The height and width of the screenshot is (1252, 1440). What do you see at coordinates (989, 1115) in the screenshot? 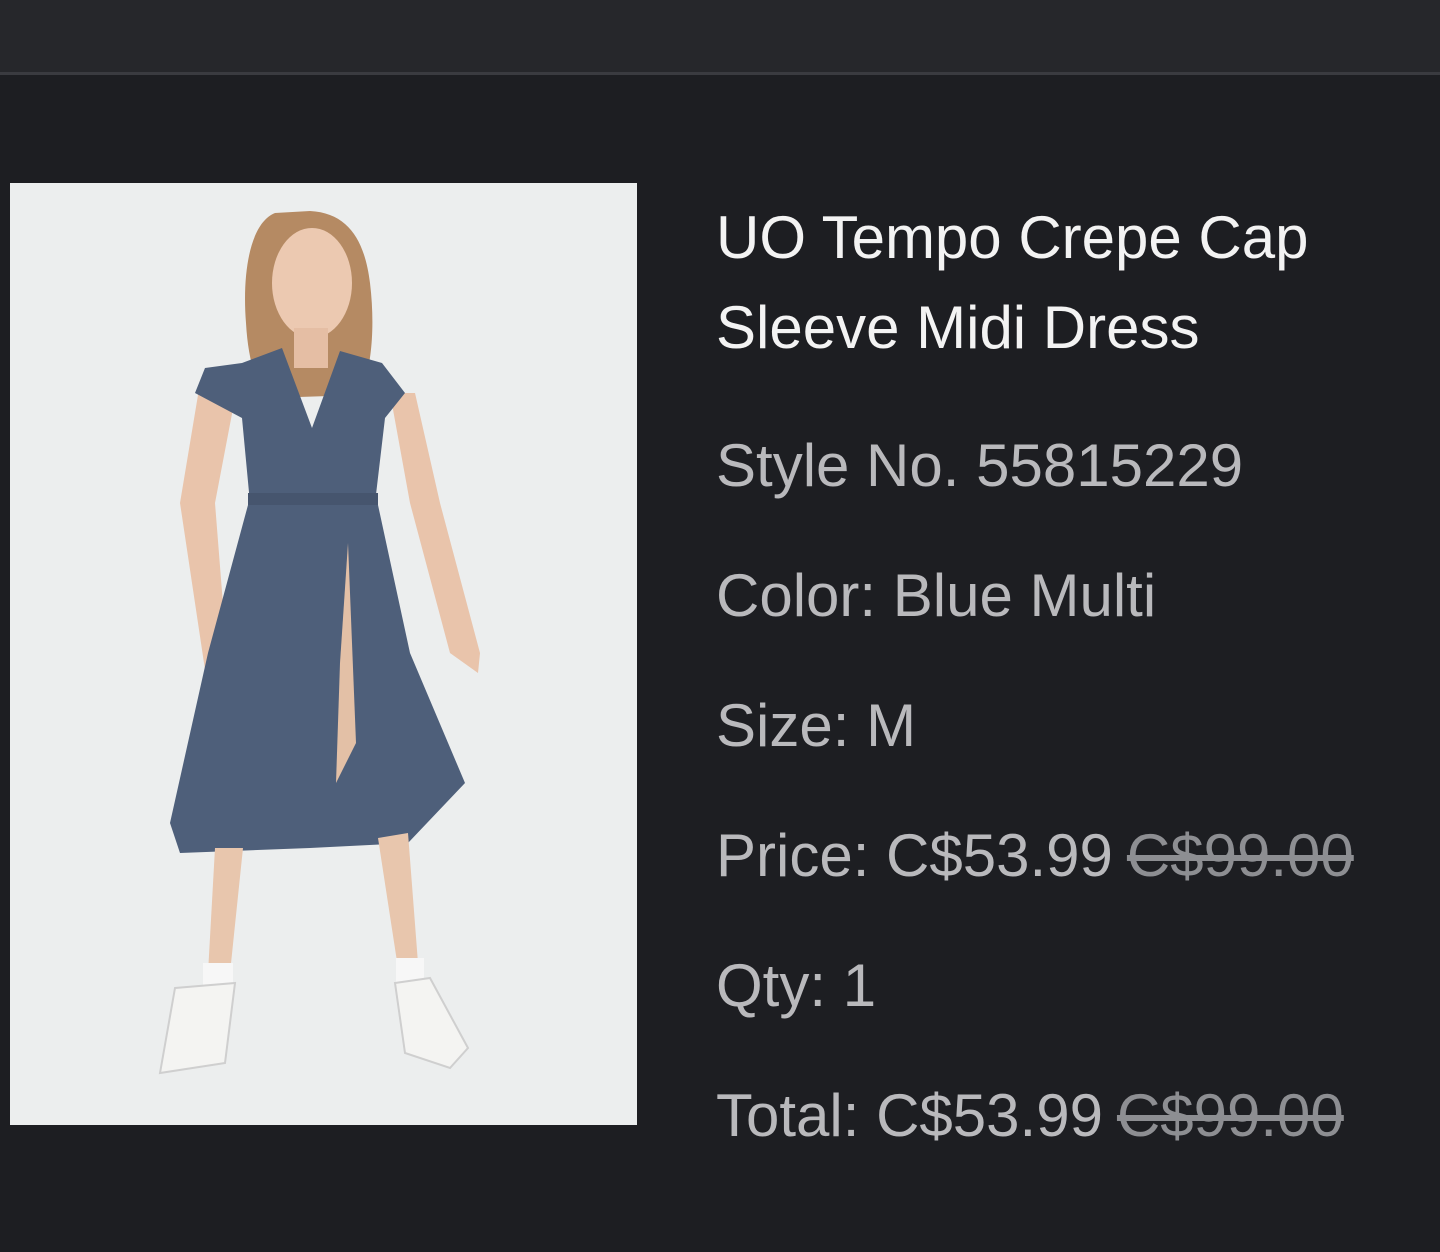
I see `total-value: C$53.99` at bounding box center [989, 1115].